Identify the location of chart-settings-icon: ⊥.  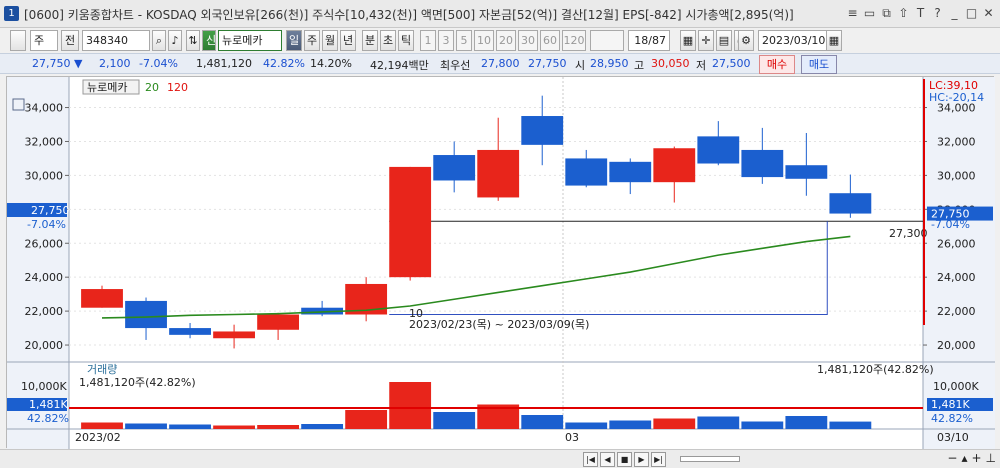
(991, 458).